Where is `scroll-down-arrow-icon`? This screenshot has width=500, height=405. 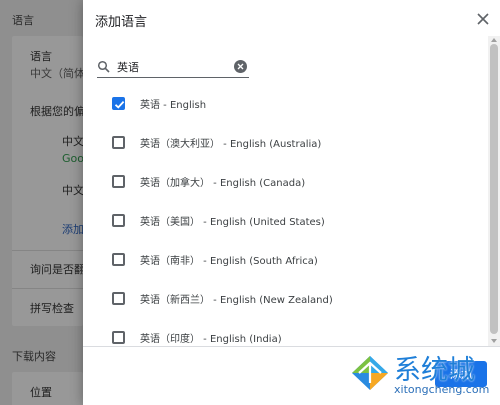 scroll-down-arrow-icon is located at coordinates (494, 341).